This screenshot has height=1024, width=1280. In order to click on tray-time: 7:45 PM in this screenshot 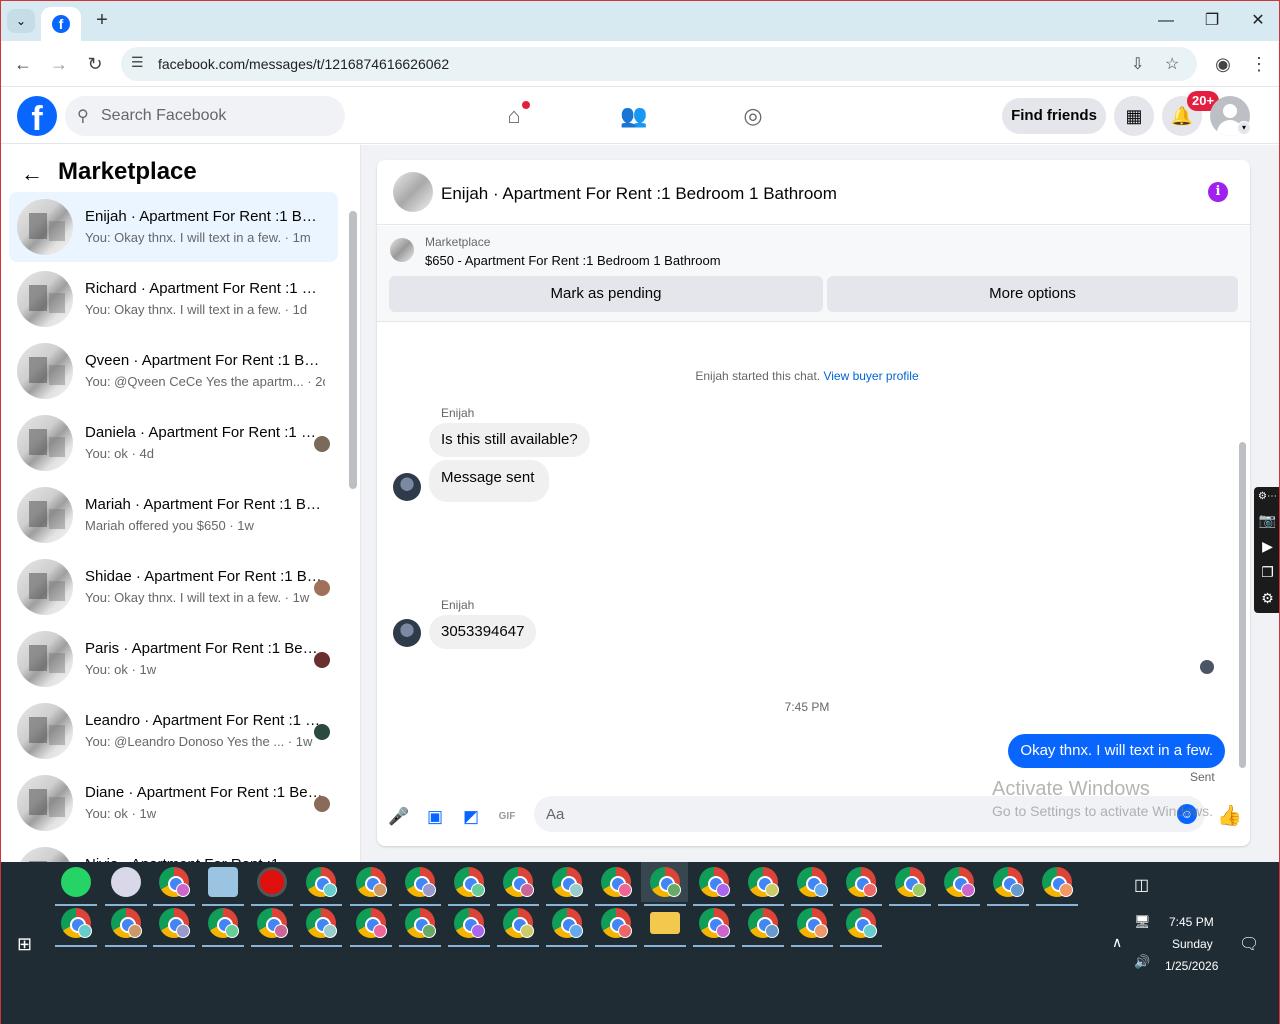, I will do `click(1191, 922)`.